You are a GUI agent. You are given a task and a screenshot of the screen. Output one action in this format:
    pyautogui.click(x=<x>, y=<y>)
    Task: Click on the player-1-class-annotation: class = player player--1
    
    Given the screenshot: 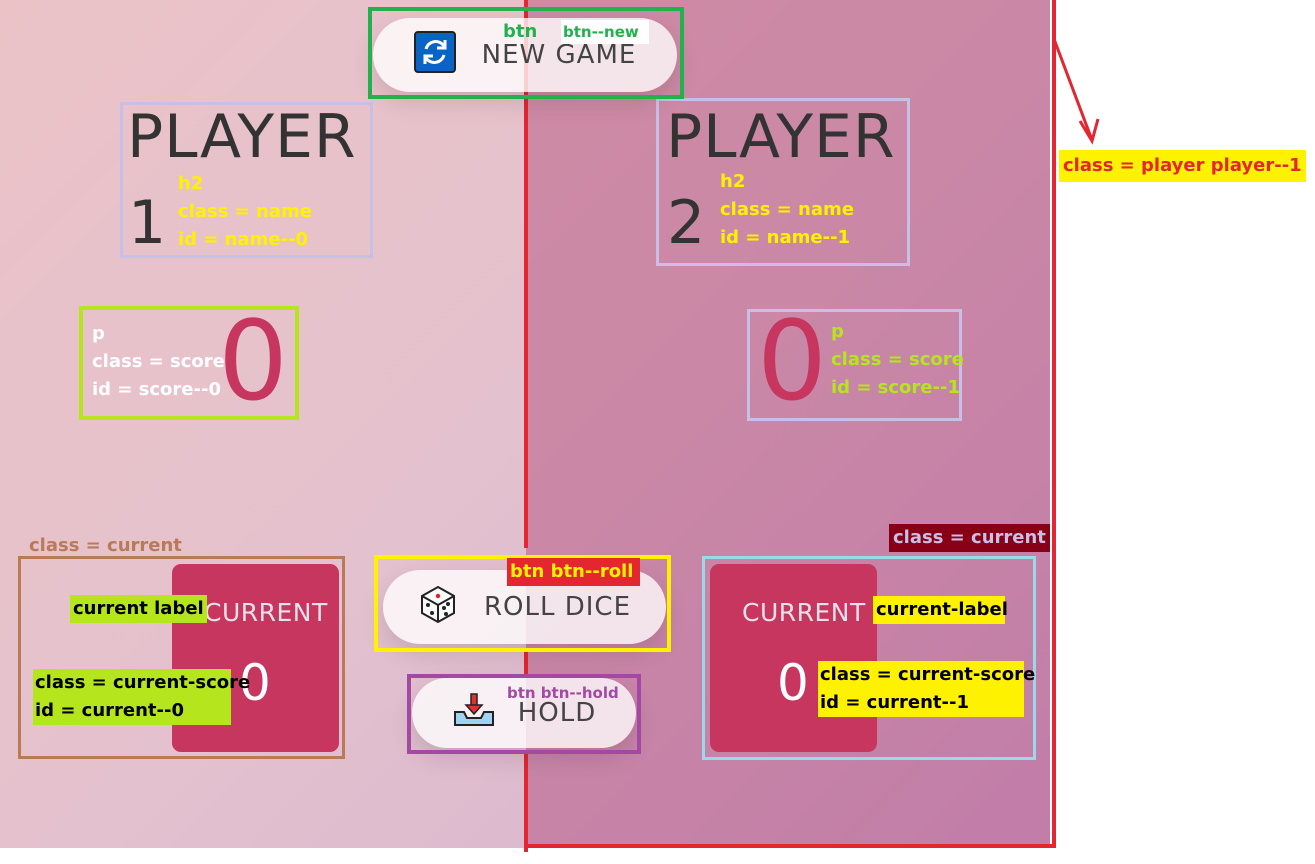 What is the action you would take?
    pyautogui.click(x=1182, y=166)
    